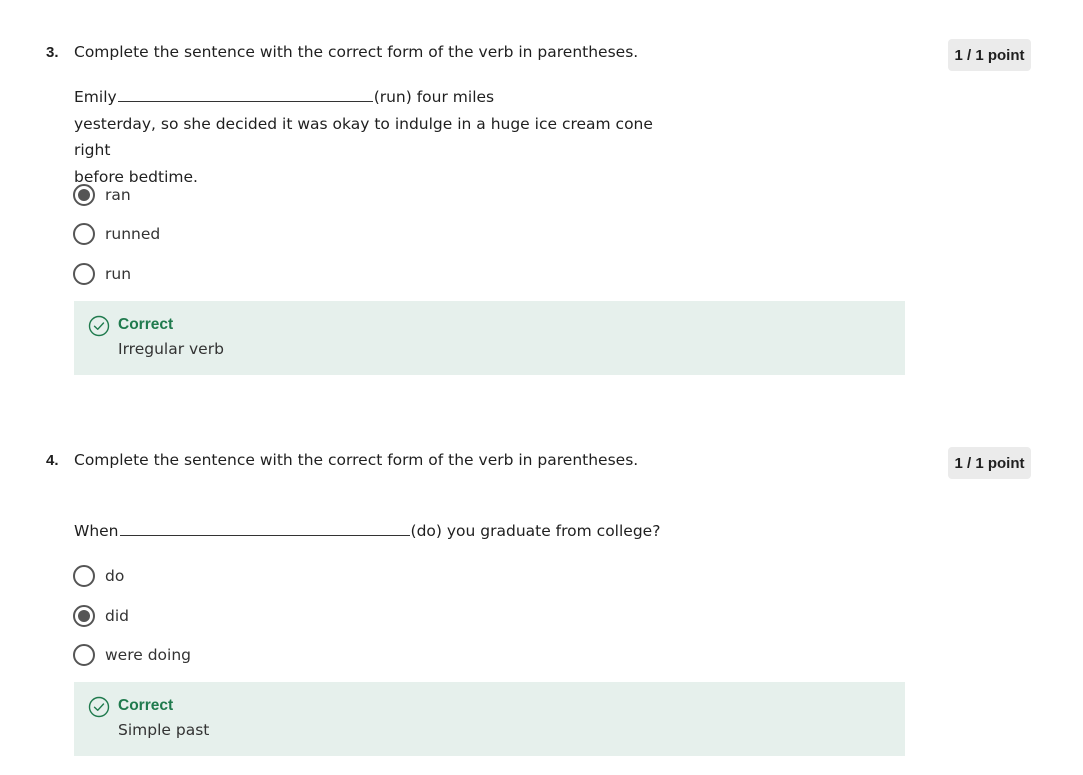  I want to click on feedback-panel: Correct Simple past, so click(489, 719).